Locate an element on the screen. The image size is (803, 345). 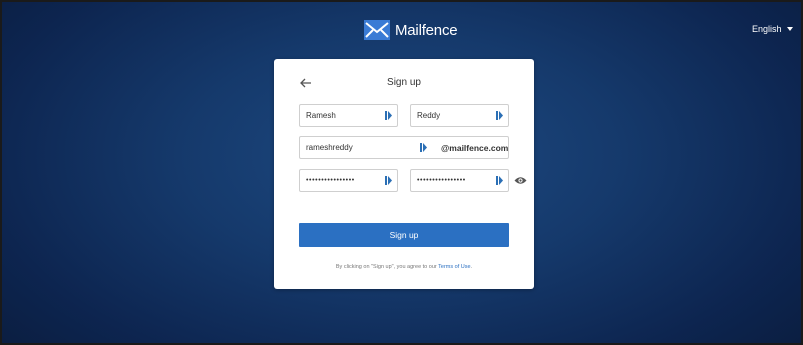
password-field: •••••••••••••••• is located at coordinates (348, 180).